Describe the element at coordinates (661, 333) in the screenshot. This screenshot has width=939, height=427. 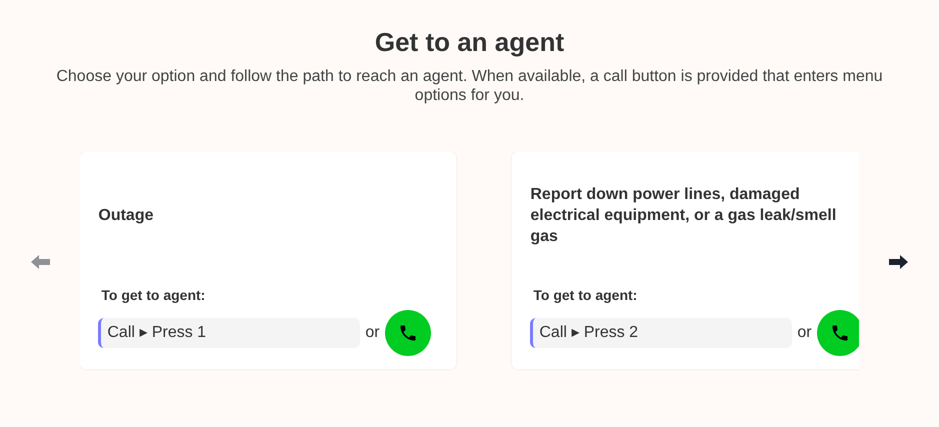
I see `menu-path: Call ▸ Press 2` at that location.